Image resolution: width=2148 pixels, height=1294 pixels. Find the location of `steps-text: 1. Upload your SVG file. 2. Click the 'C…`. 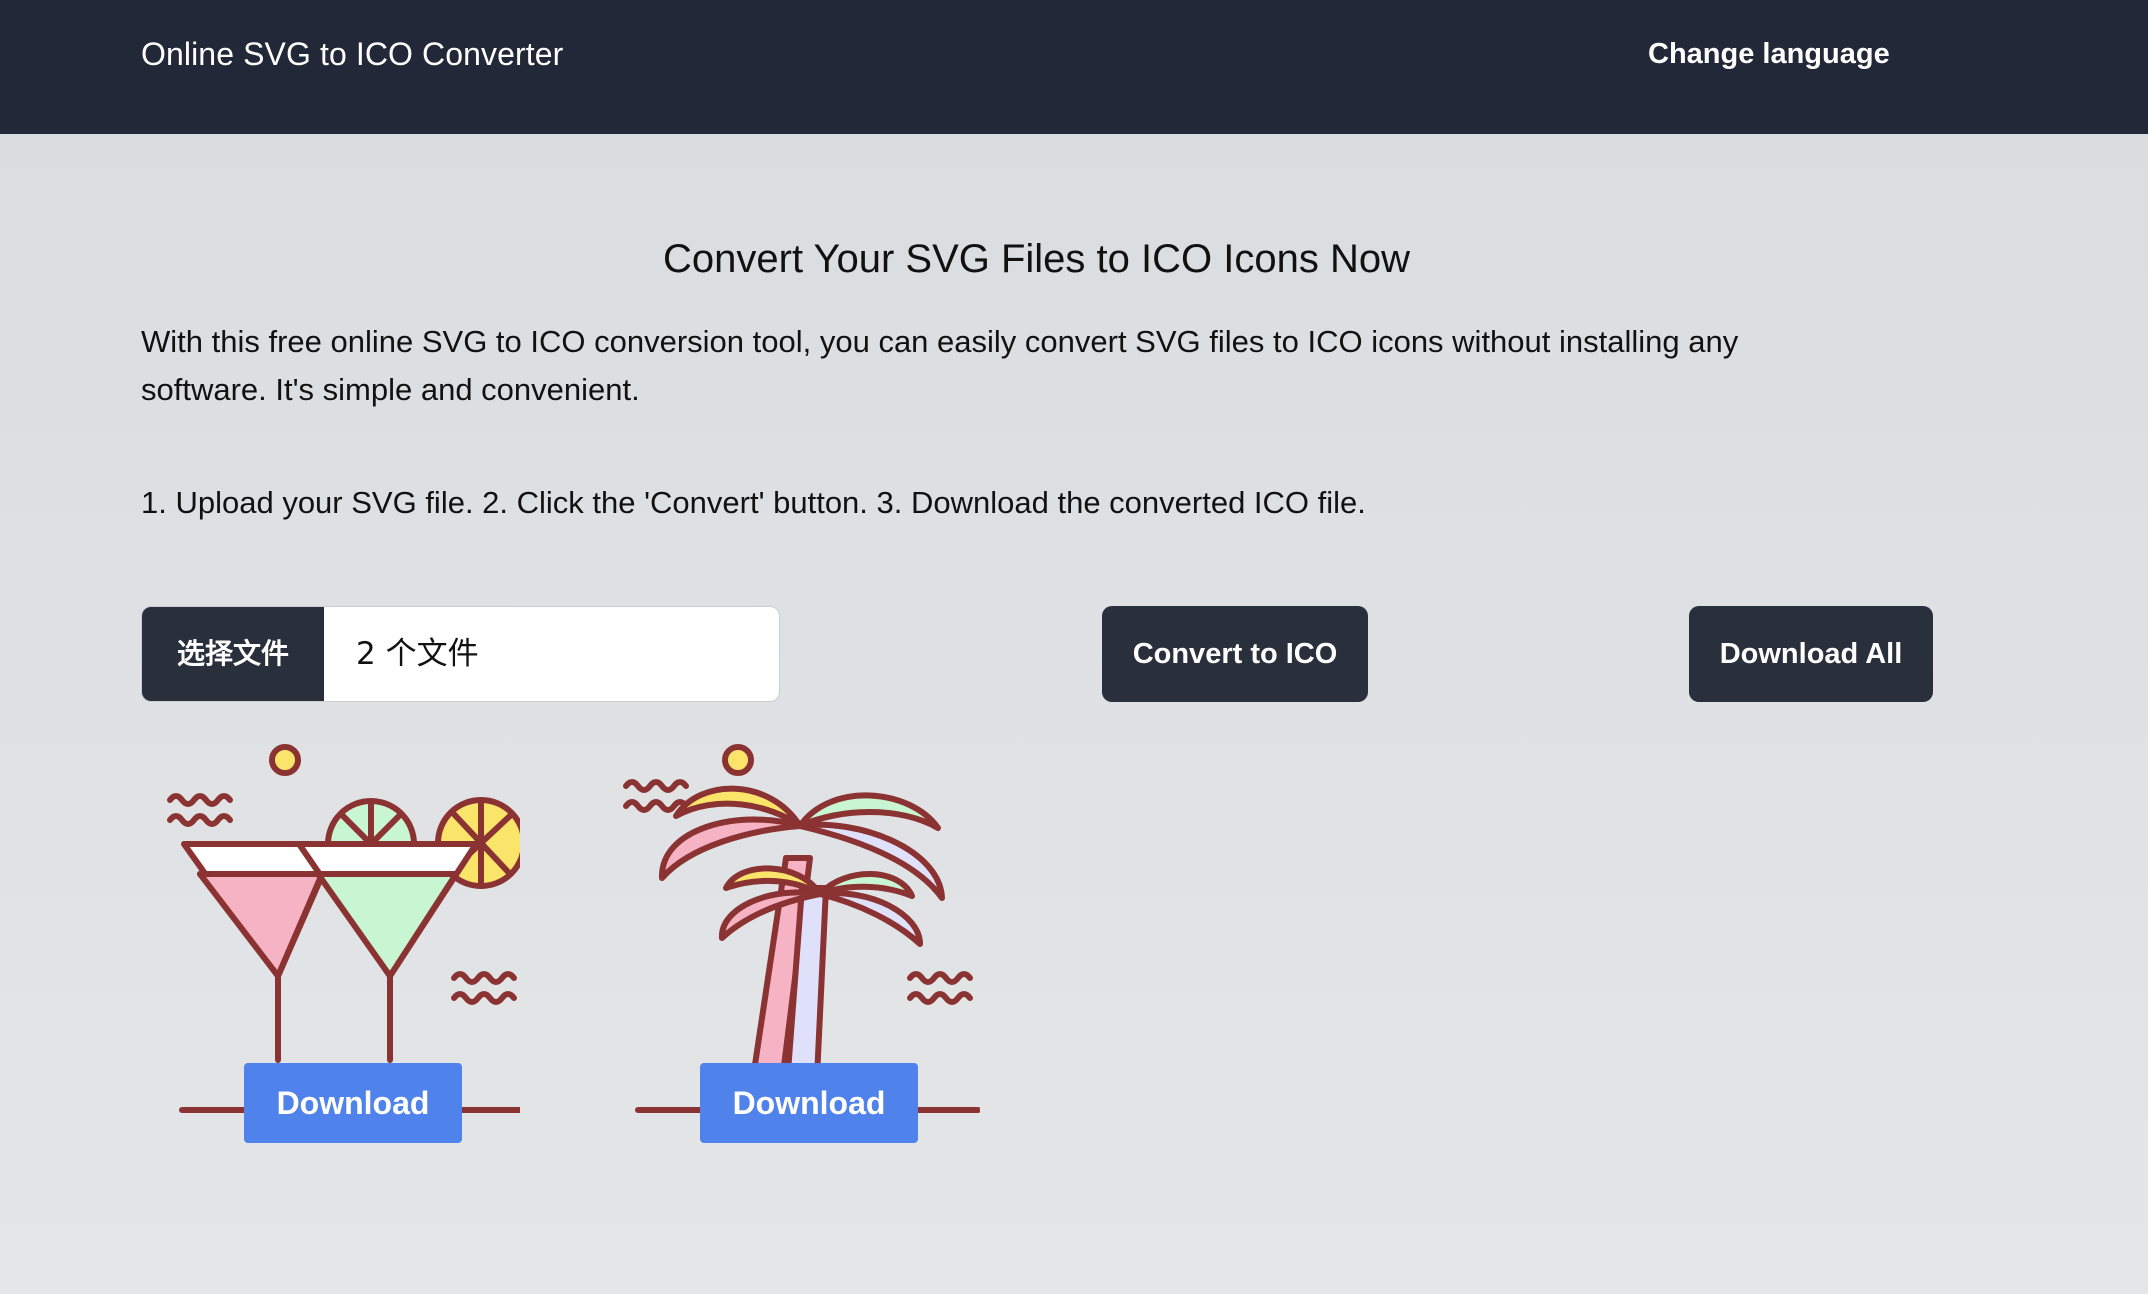

steps-text: 1. Upload your SVG file. 2. Click the 'C… is located at coordinates (753, 502).